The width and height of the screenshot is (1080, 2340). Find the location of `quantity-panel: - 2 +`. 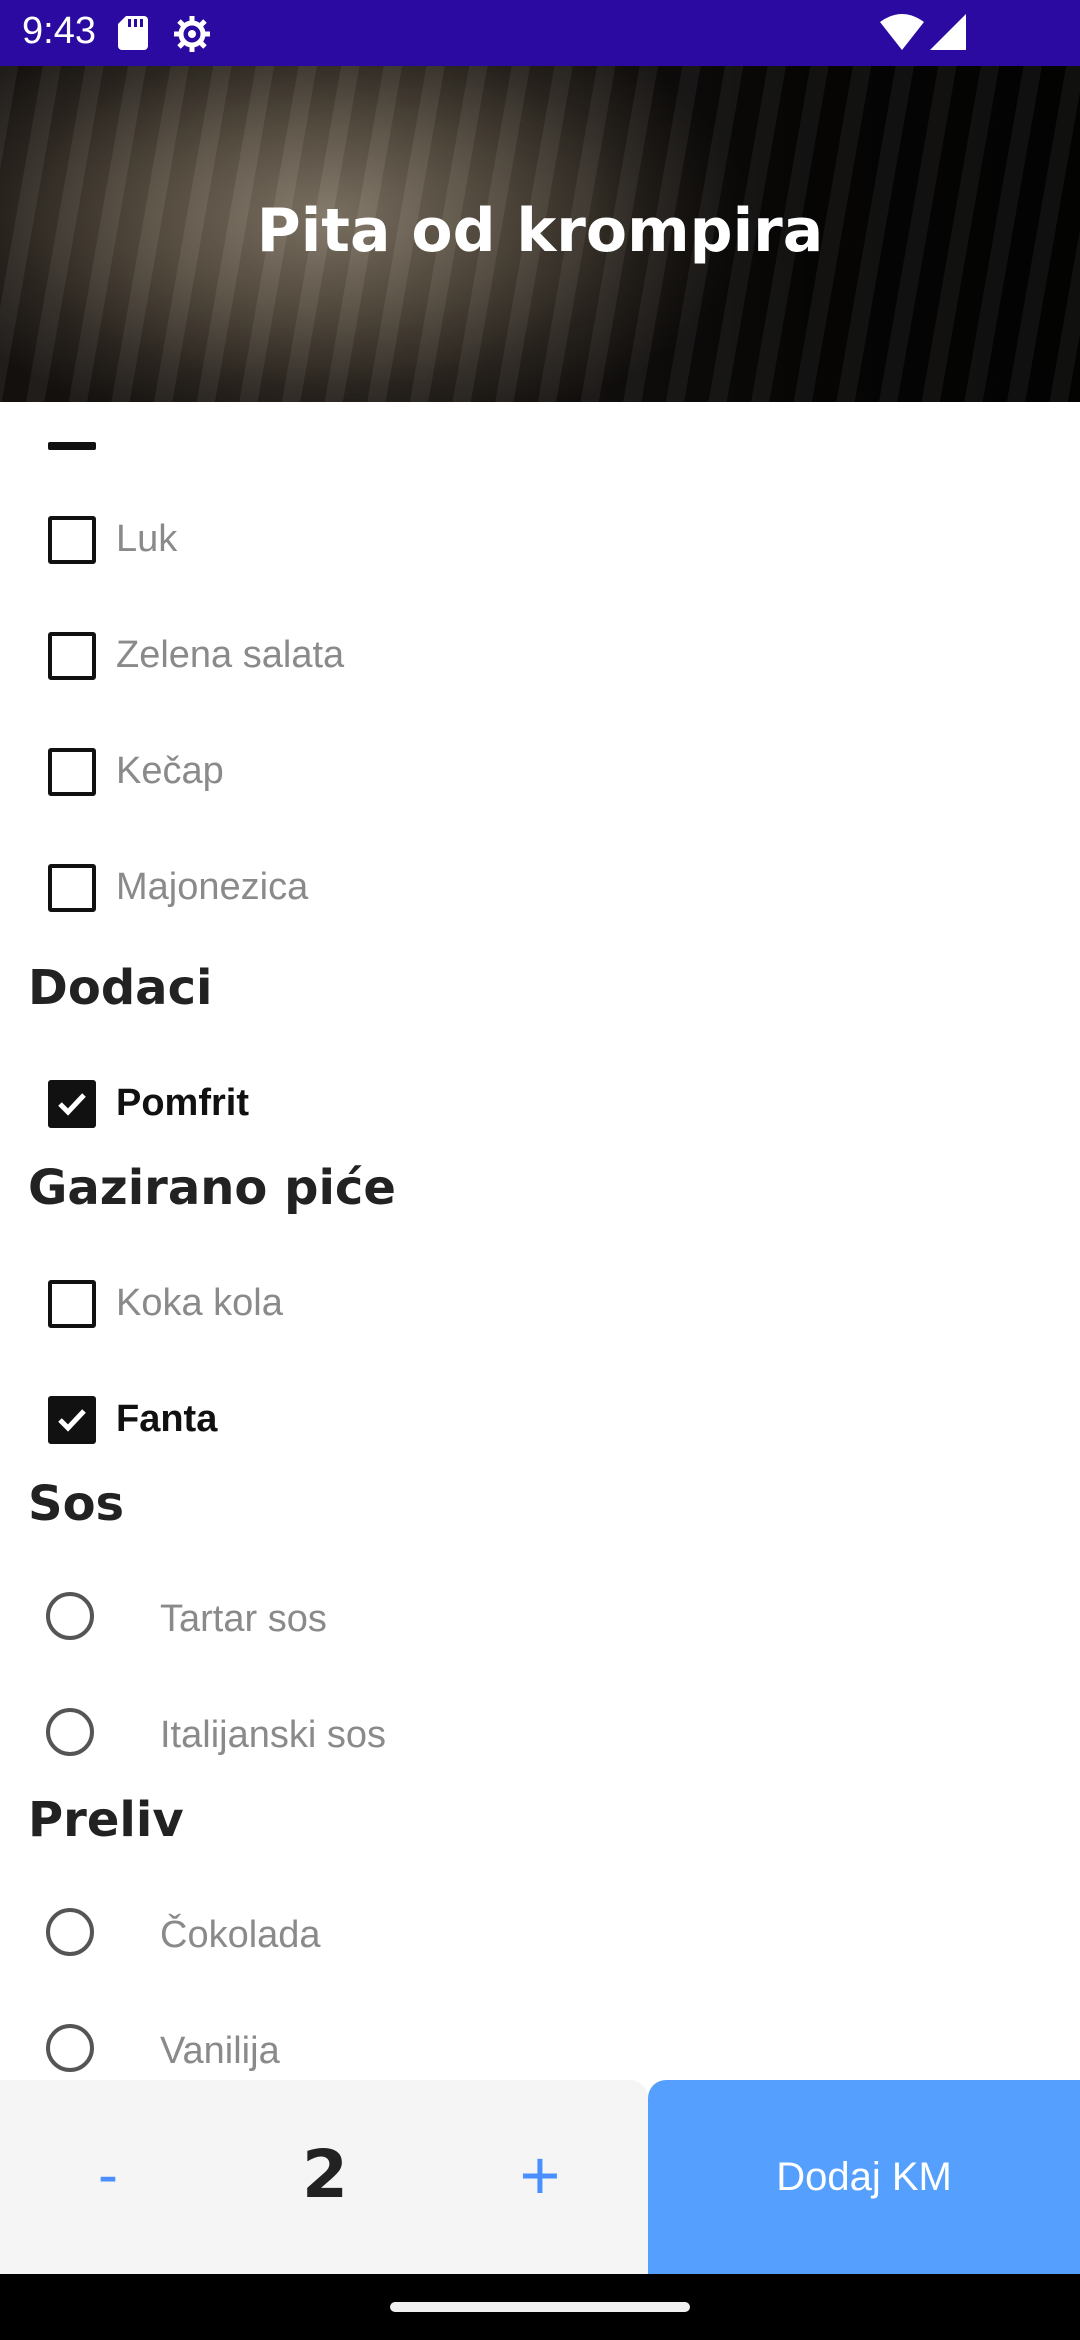

quantity-panel: - 2 + is located at coordinates (324, 2177).